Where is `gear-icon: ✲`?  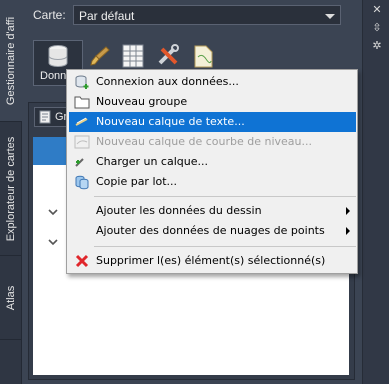 gear-icon: ✲ is located at coordinates (377, 46).